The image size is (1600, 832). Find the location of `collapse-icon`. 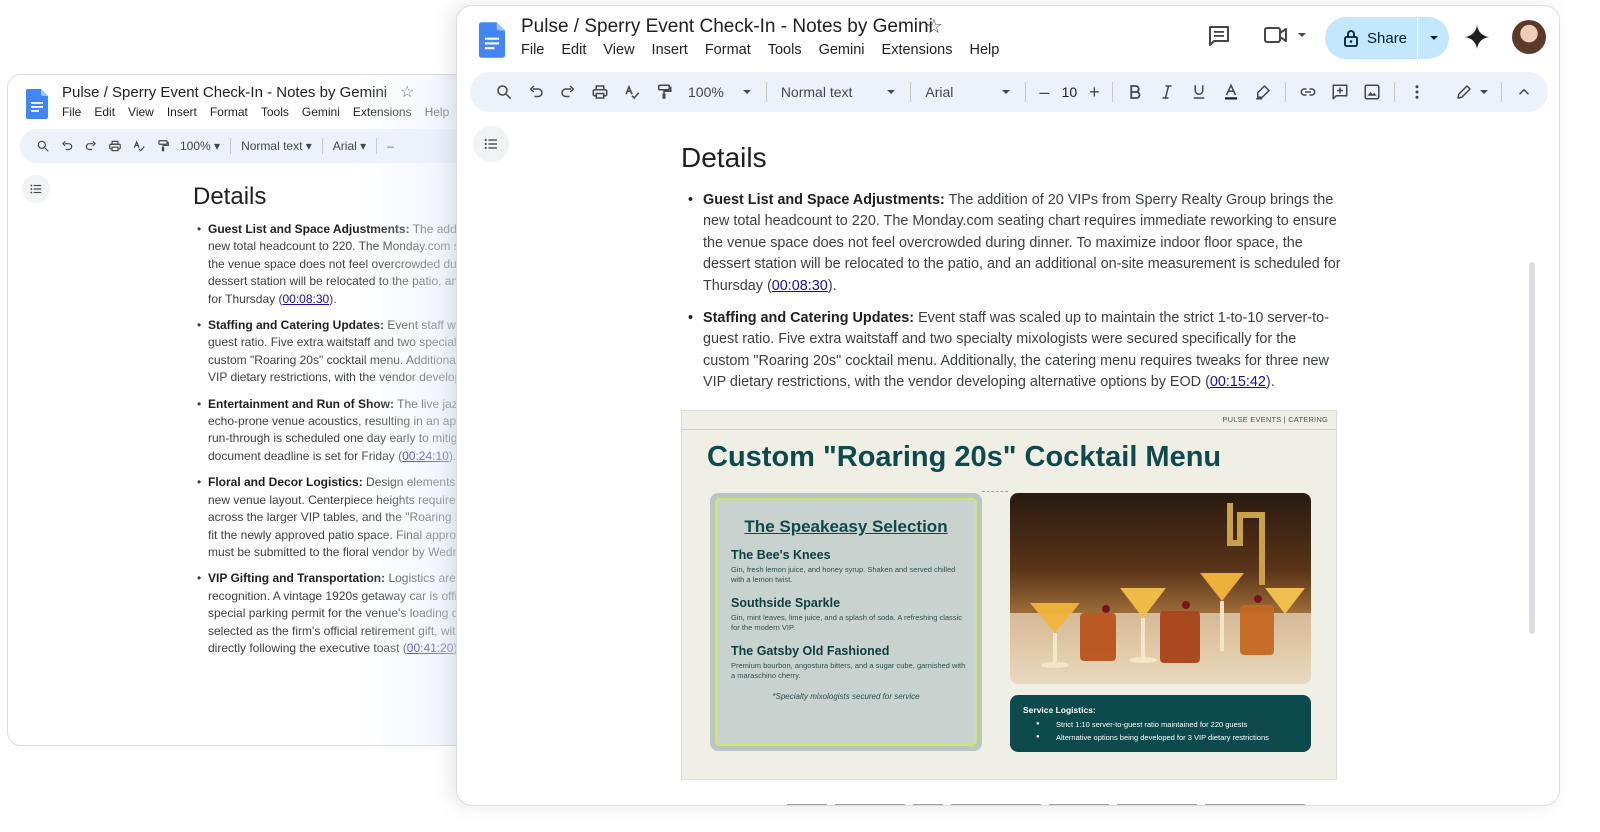

collapse-icon is located at coordinates (1524, 92).